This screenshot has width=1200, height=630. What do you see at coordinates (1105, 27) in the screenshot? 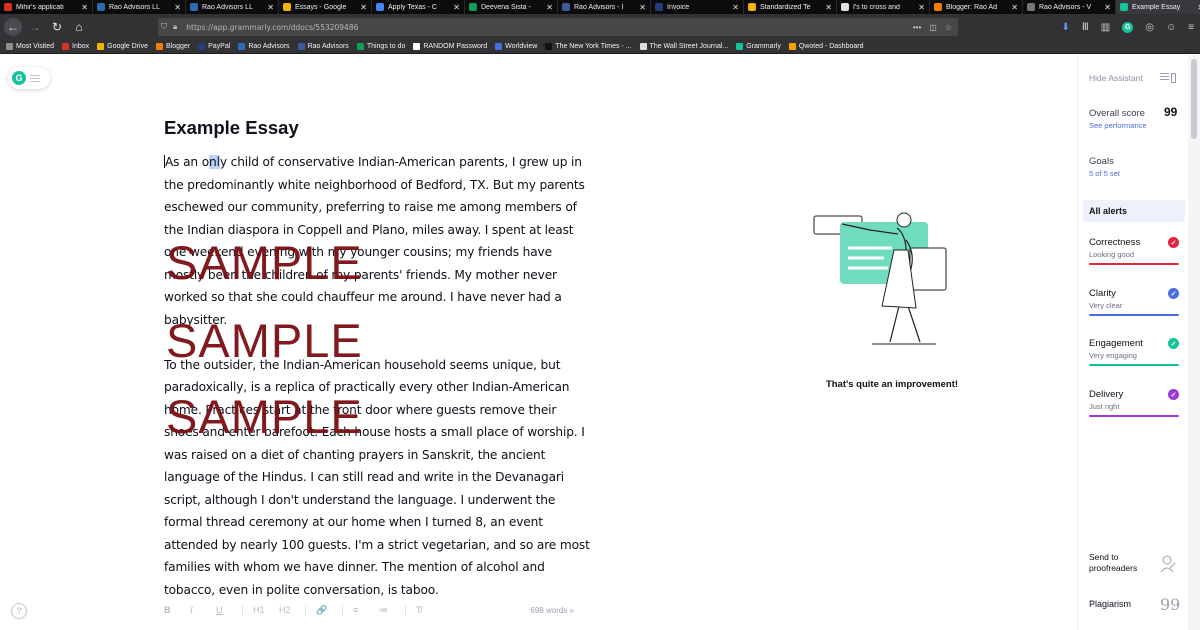
I see `sidebar-icon: ▥` at bounding box center [1105, 27].